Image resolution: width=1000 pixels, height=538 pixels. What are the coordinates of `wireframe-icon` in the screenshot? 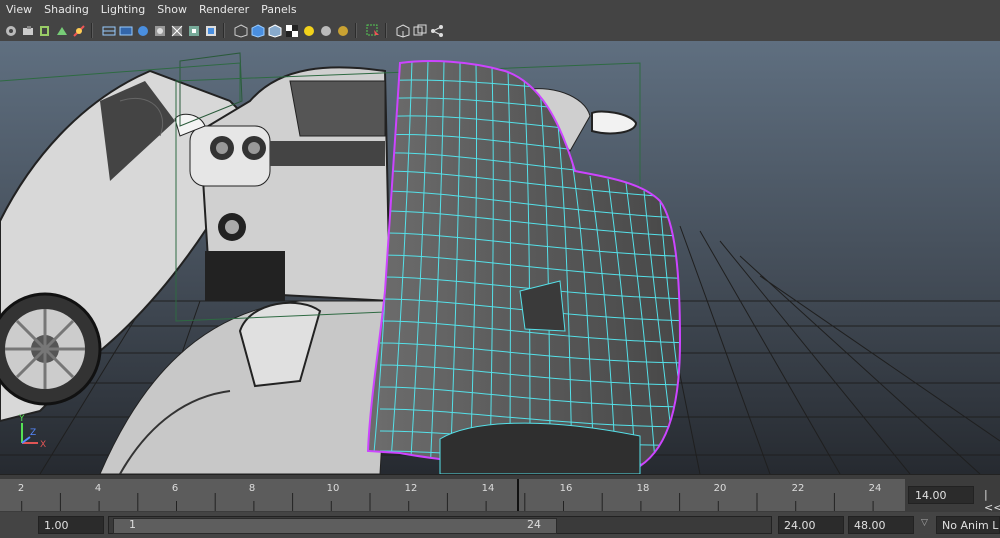 It's located at (109, 31).